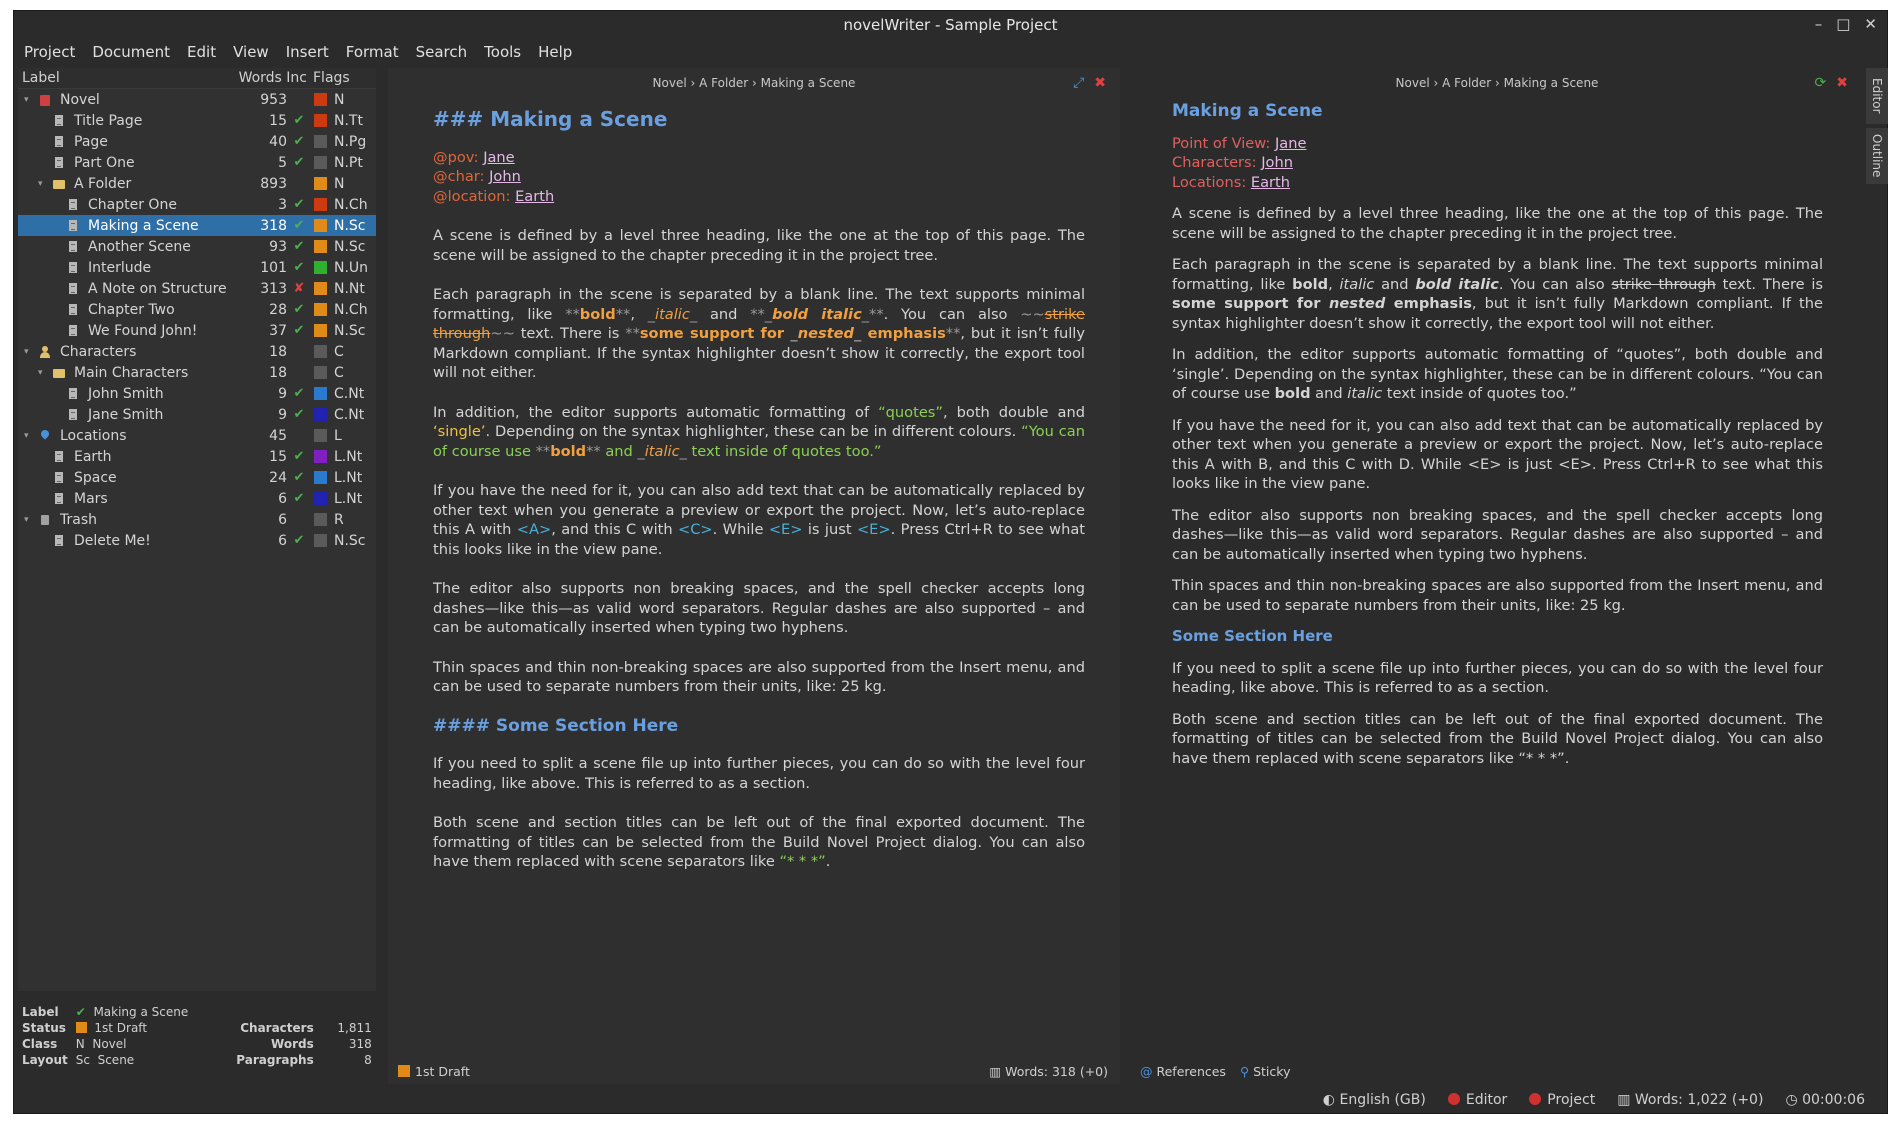  Describe the element at coordinates (1100, 83) in the screenshot. I see `close-editor-icon: ✖` at that location.